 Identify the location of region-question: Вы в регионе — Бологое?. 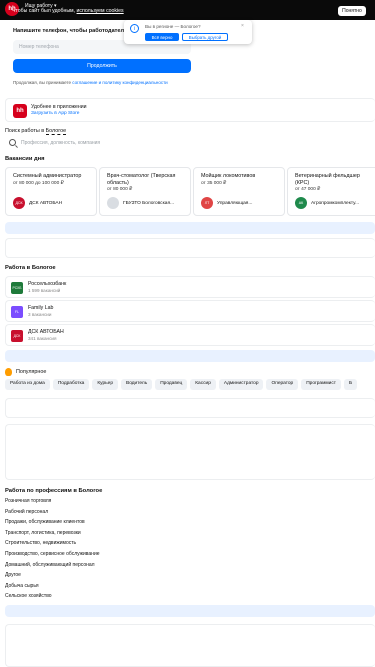
(173, 26).